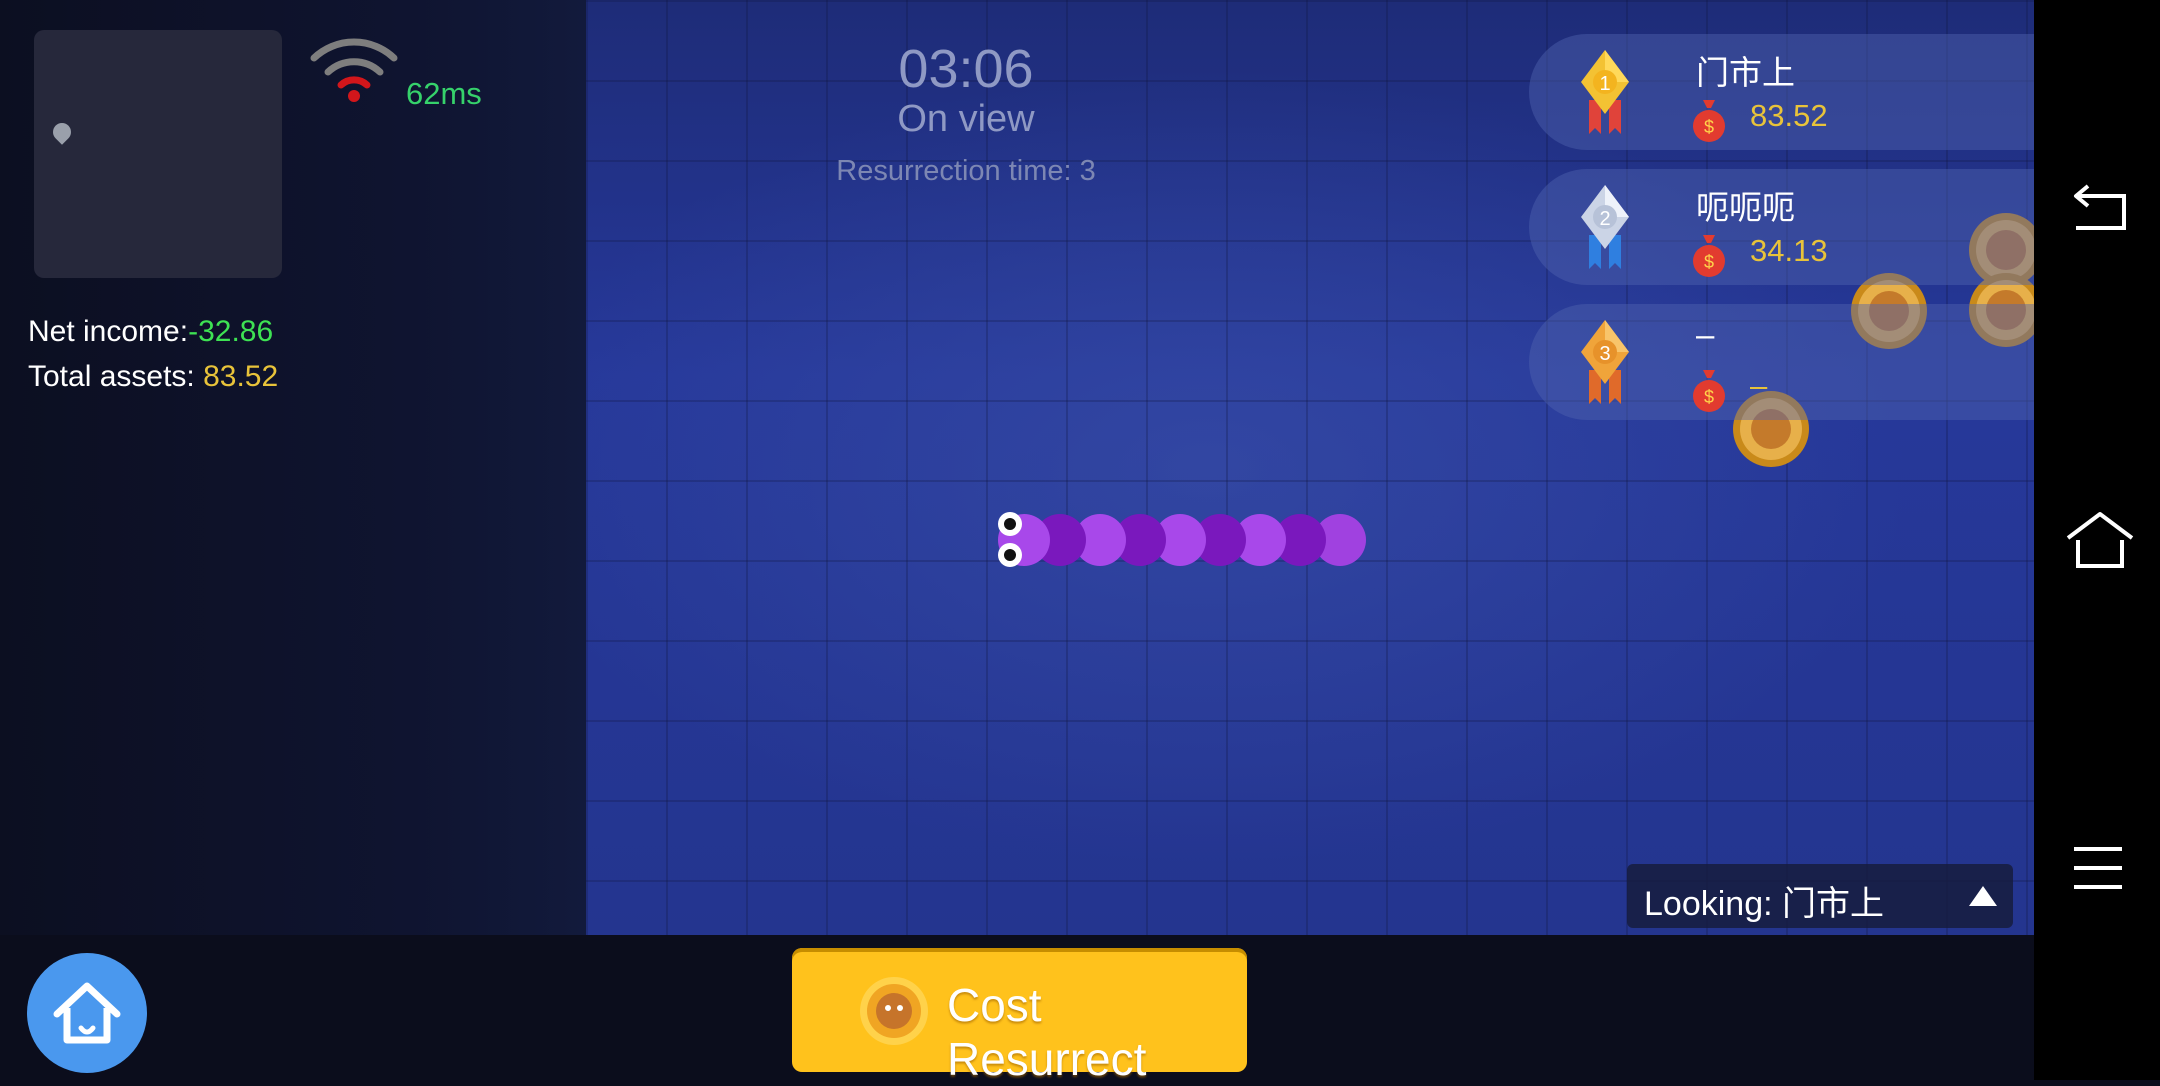  What do you see at coordinates (231, 331) in the screenshot?
I see `net-income-value: -32.86` at bounding box center [231, 331].